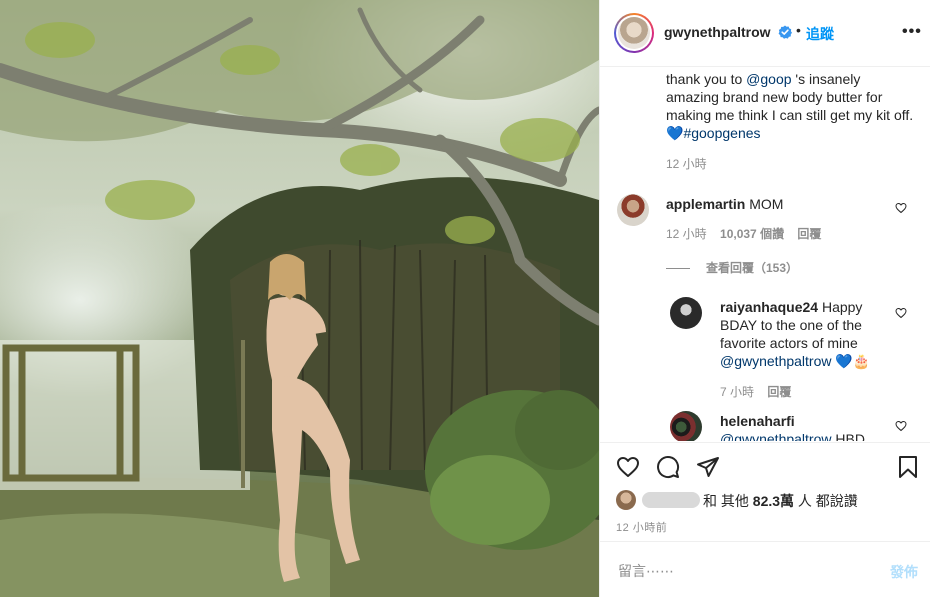  What do you see at coordinates (912, 32) in the screenshot?
I see `more-icon: •••` at bounding box center [912, 32].